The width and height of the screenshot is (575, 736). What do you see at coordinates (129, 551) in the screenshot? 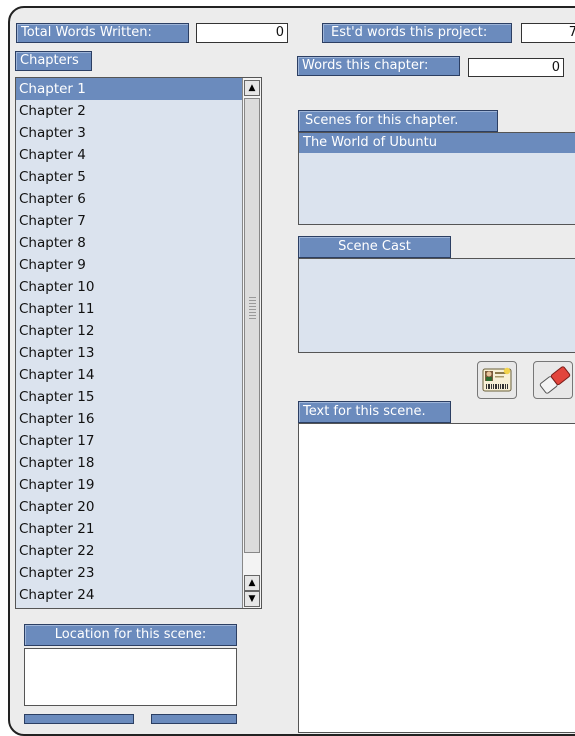
I see `chapter-list-item: Chapter 22` at bounding box center [129, 551].